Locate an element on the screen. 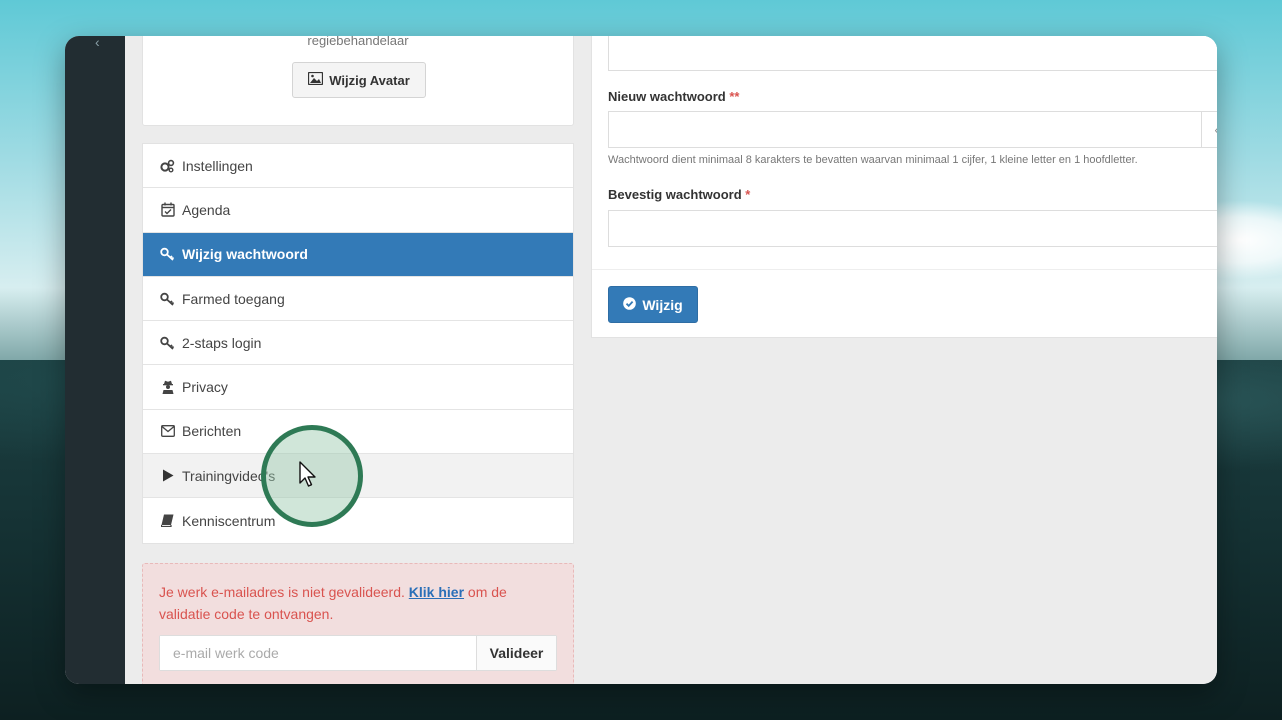  profile-role: regiebehandelaar is located at coordinates (358, 42).